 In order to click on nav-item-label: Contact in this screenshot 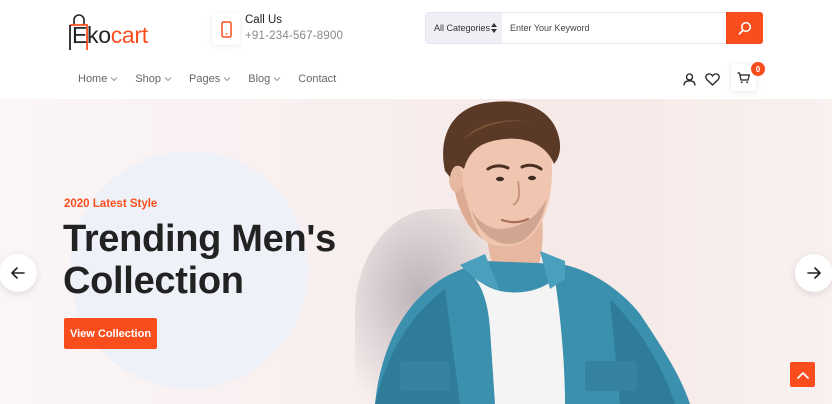, I will do `click(317, 79)`.